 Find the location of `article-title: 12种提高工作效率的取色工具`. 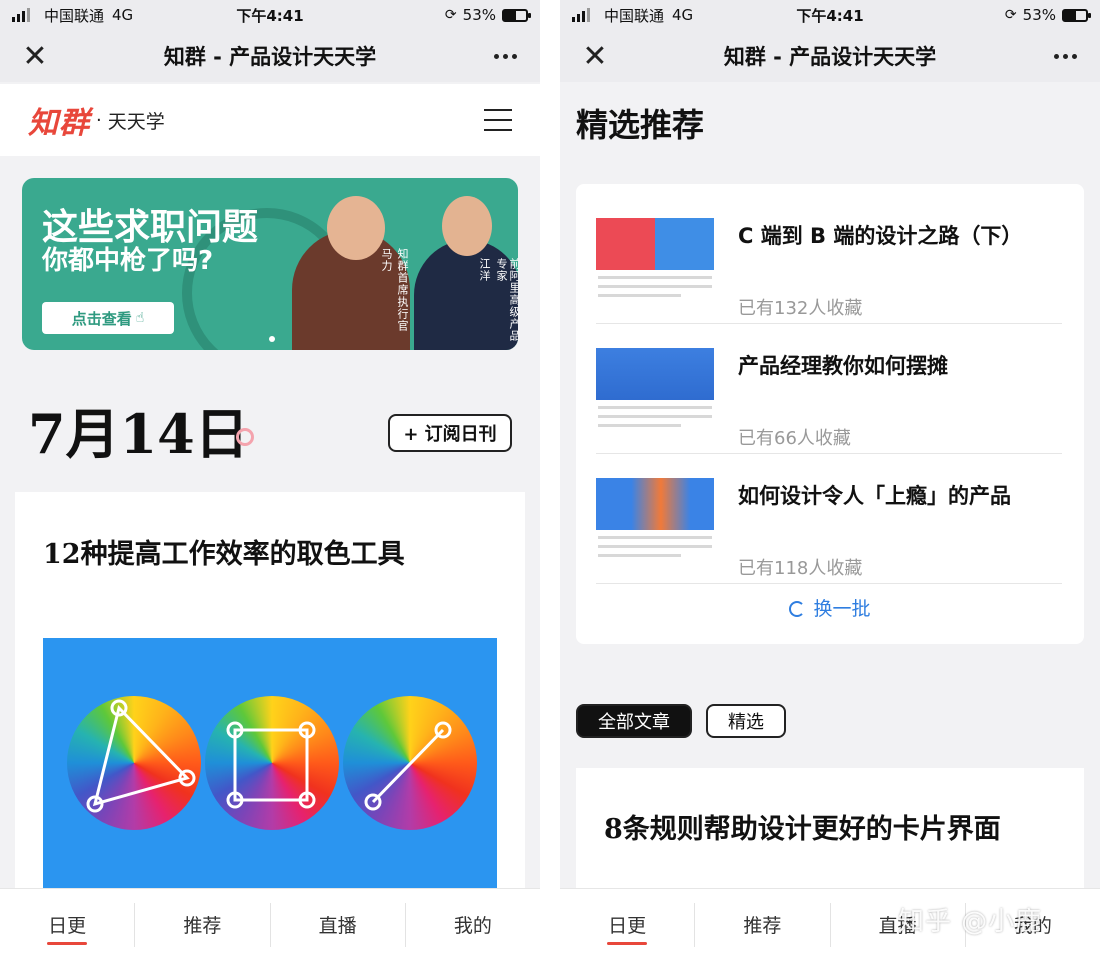

article-title: 12种提高工作效率的取色工具 is located at coordinates (233, 555).